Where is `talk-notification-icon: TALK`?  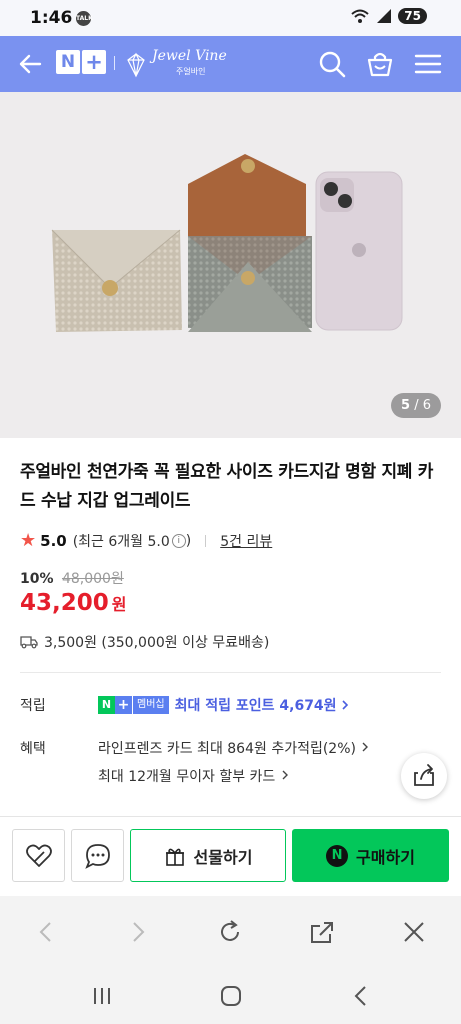
talk-notification-icon: TALK is located at coordinates (84, 18).